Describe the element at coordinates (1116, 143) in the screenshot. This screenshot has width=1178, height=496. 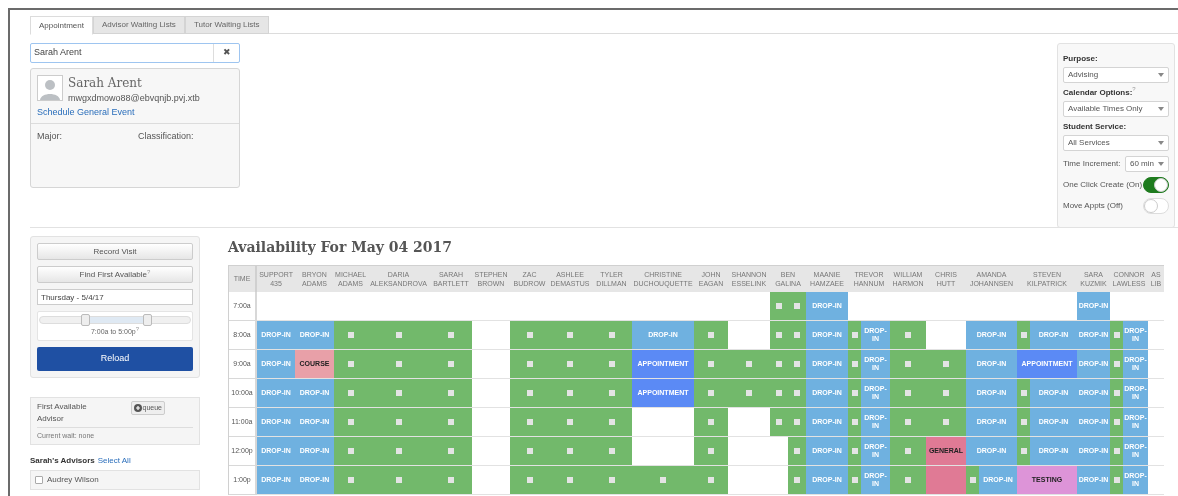
I see `select-field: All Services` at that location.